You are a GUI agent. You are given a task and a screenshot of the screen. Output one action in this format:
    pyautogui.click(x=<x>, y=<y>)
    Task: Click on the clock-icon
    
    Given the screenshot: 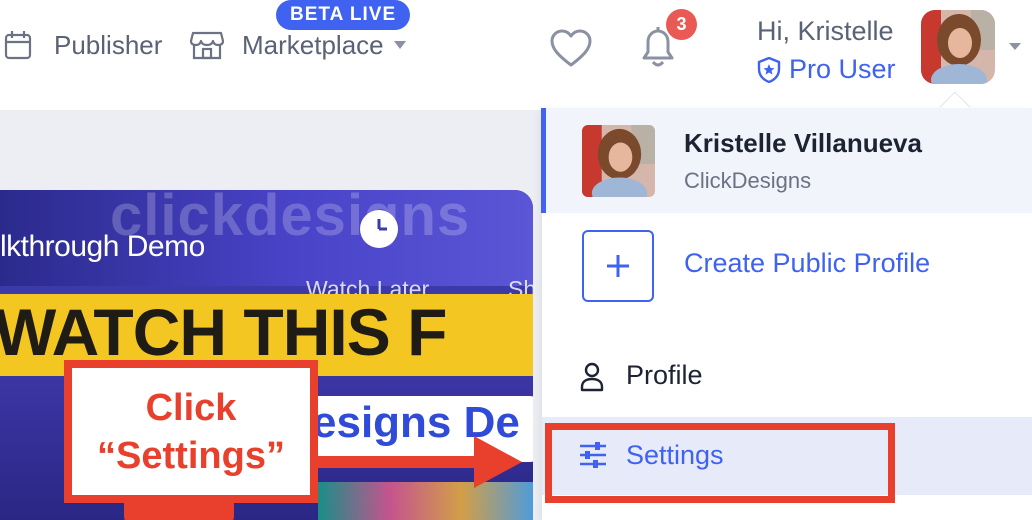 What is the action you would take?
    pyautogui.click(x=379, y=229)
    